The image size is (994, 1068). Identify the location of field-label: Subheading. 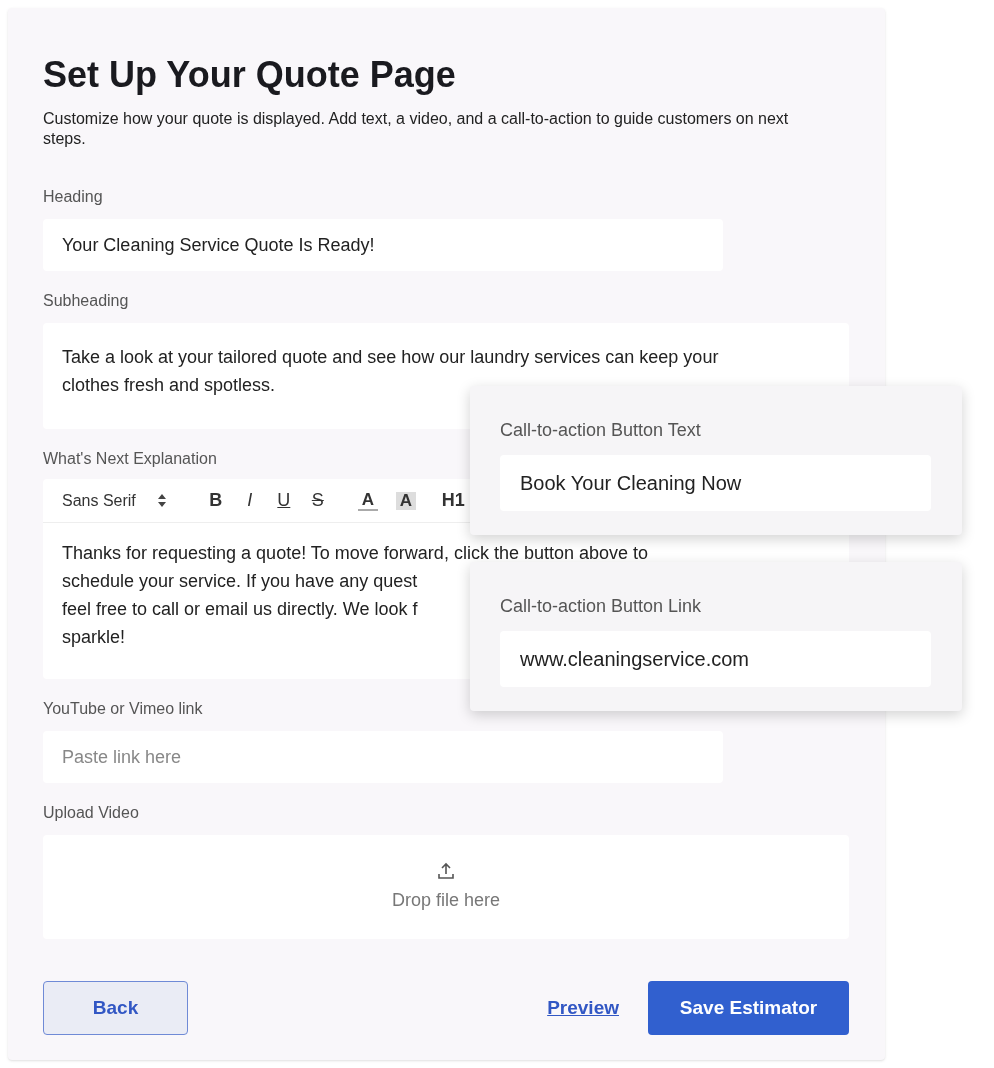
(86, 301).